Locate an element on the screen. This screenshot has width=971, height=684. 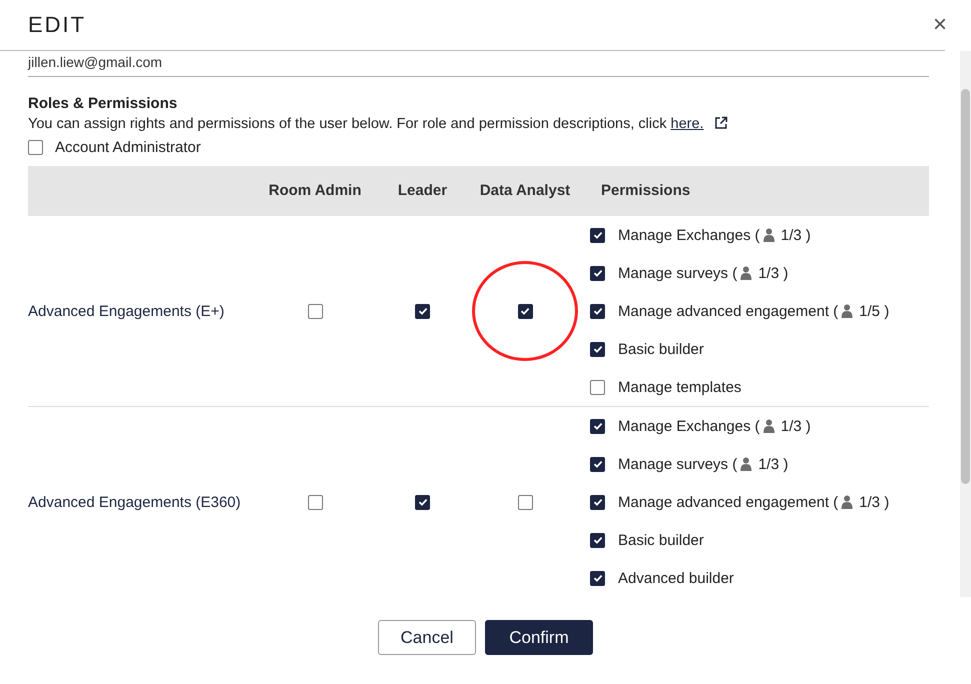
column-header: Permissions is located at coordinates (646, 191).